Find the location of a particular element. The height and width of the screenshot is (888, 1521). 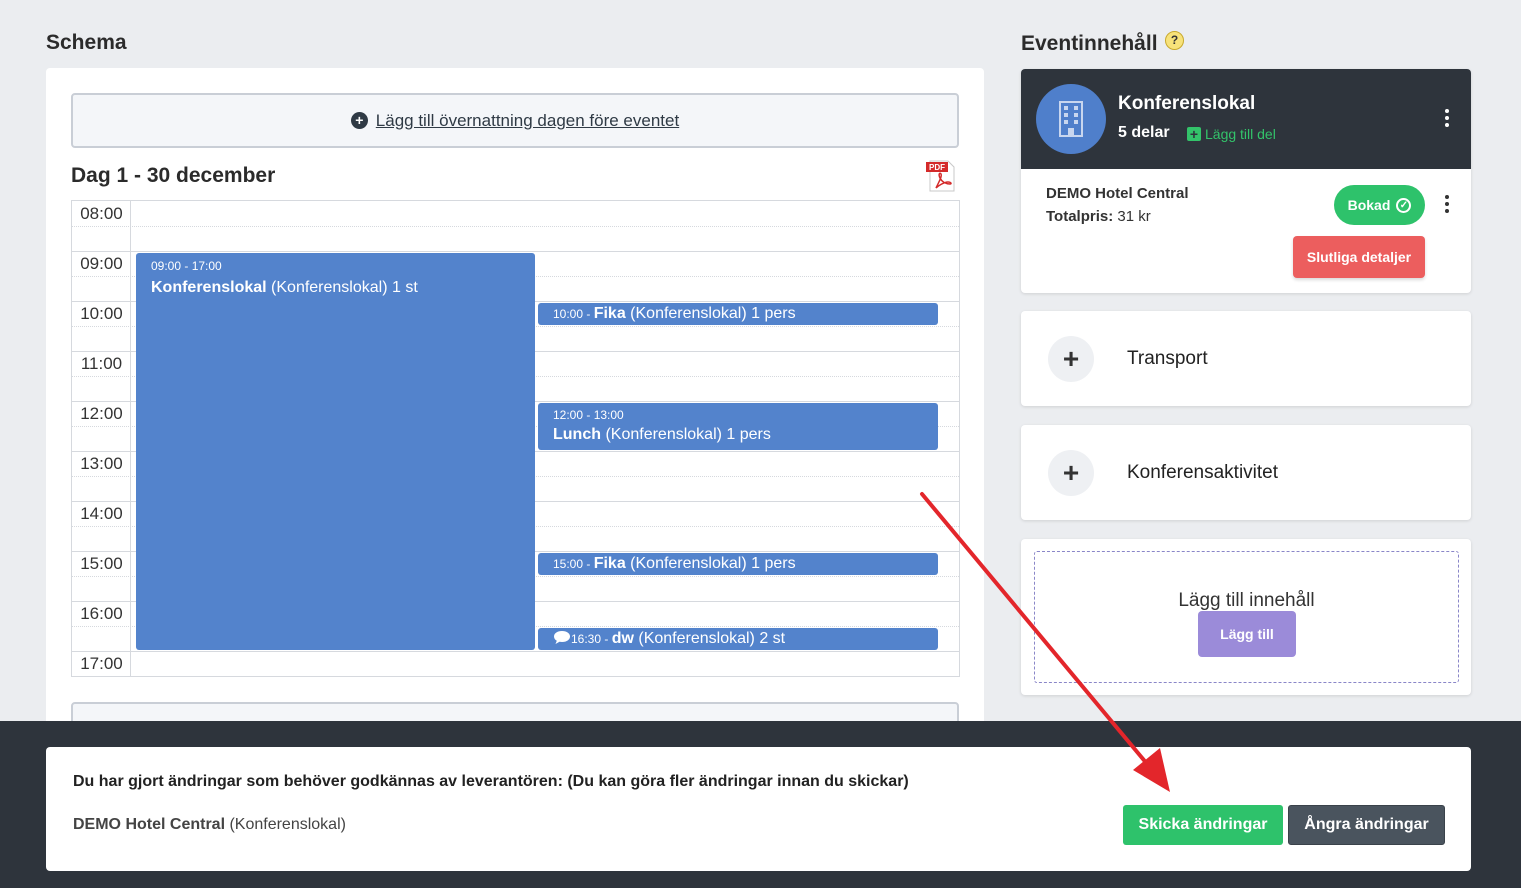

event-time: 10:00 - is located at coordinates (573, 314).